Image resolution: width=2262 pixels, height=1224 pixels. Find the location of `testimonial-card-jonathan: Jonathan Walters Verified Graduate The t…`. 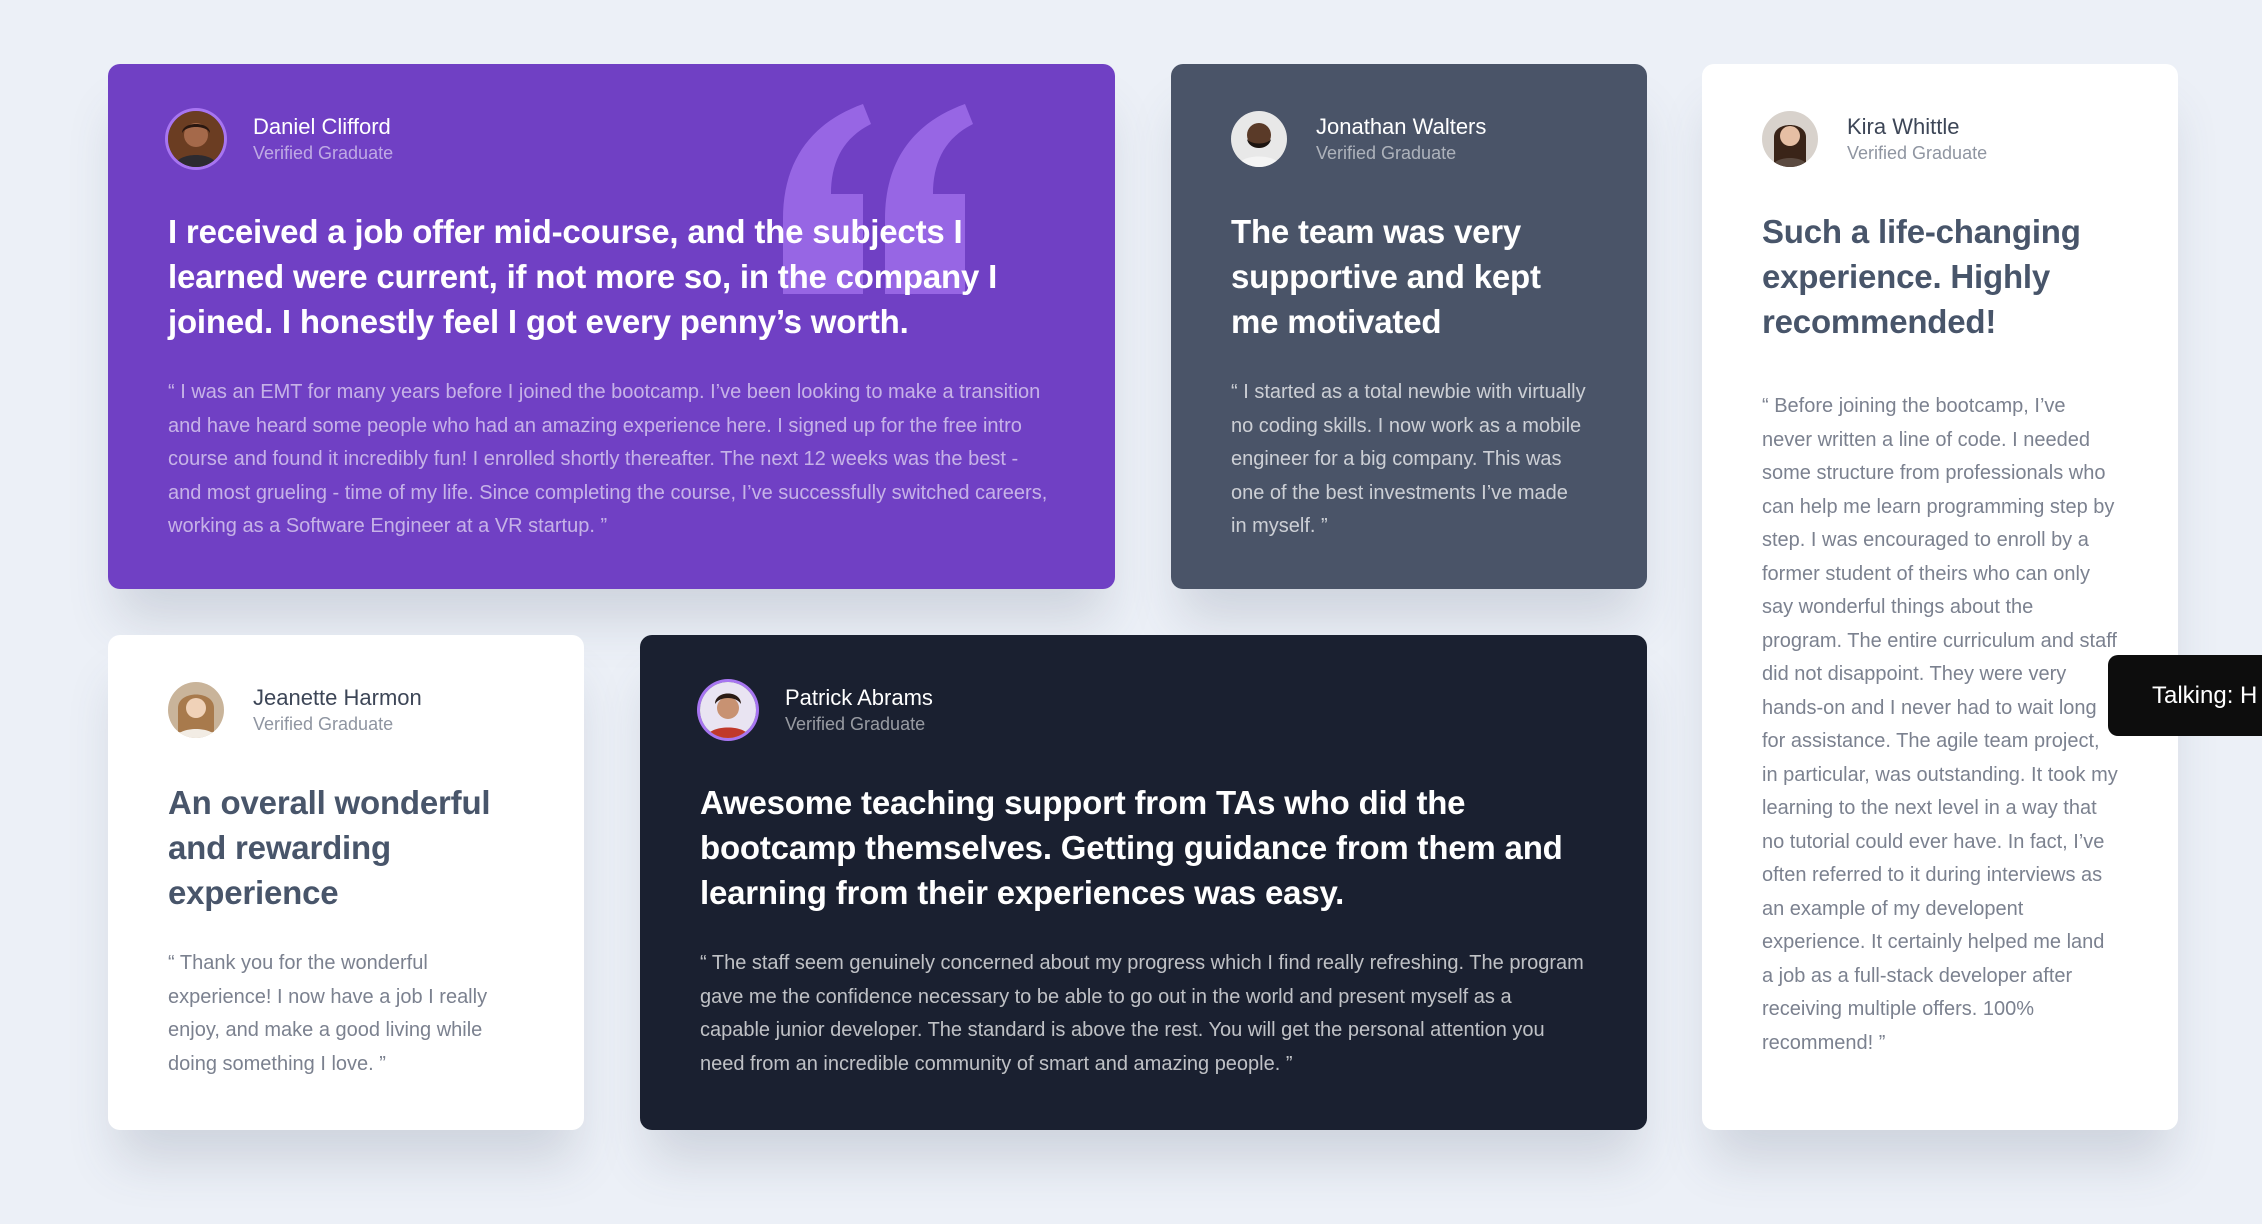

testimonial-card-jonathan: Jonathan Walters Verified Graduate The t… is located at coordinates (1409, 326).